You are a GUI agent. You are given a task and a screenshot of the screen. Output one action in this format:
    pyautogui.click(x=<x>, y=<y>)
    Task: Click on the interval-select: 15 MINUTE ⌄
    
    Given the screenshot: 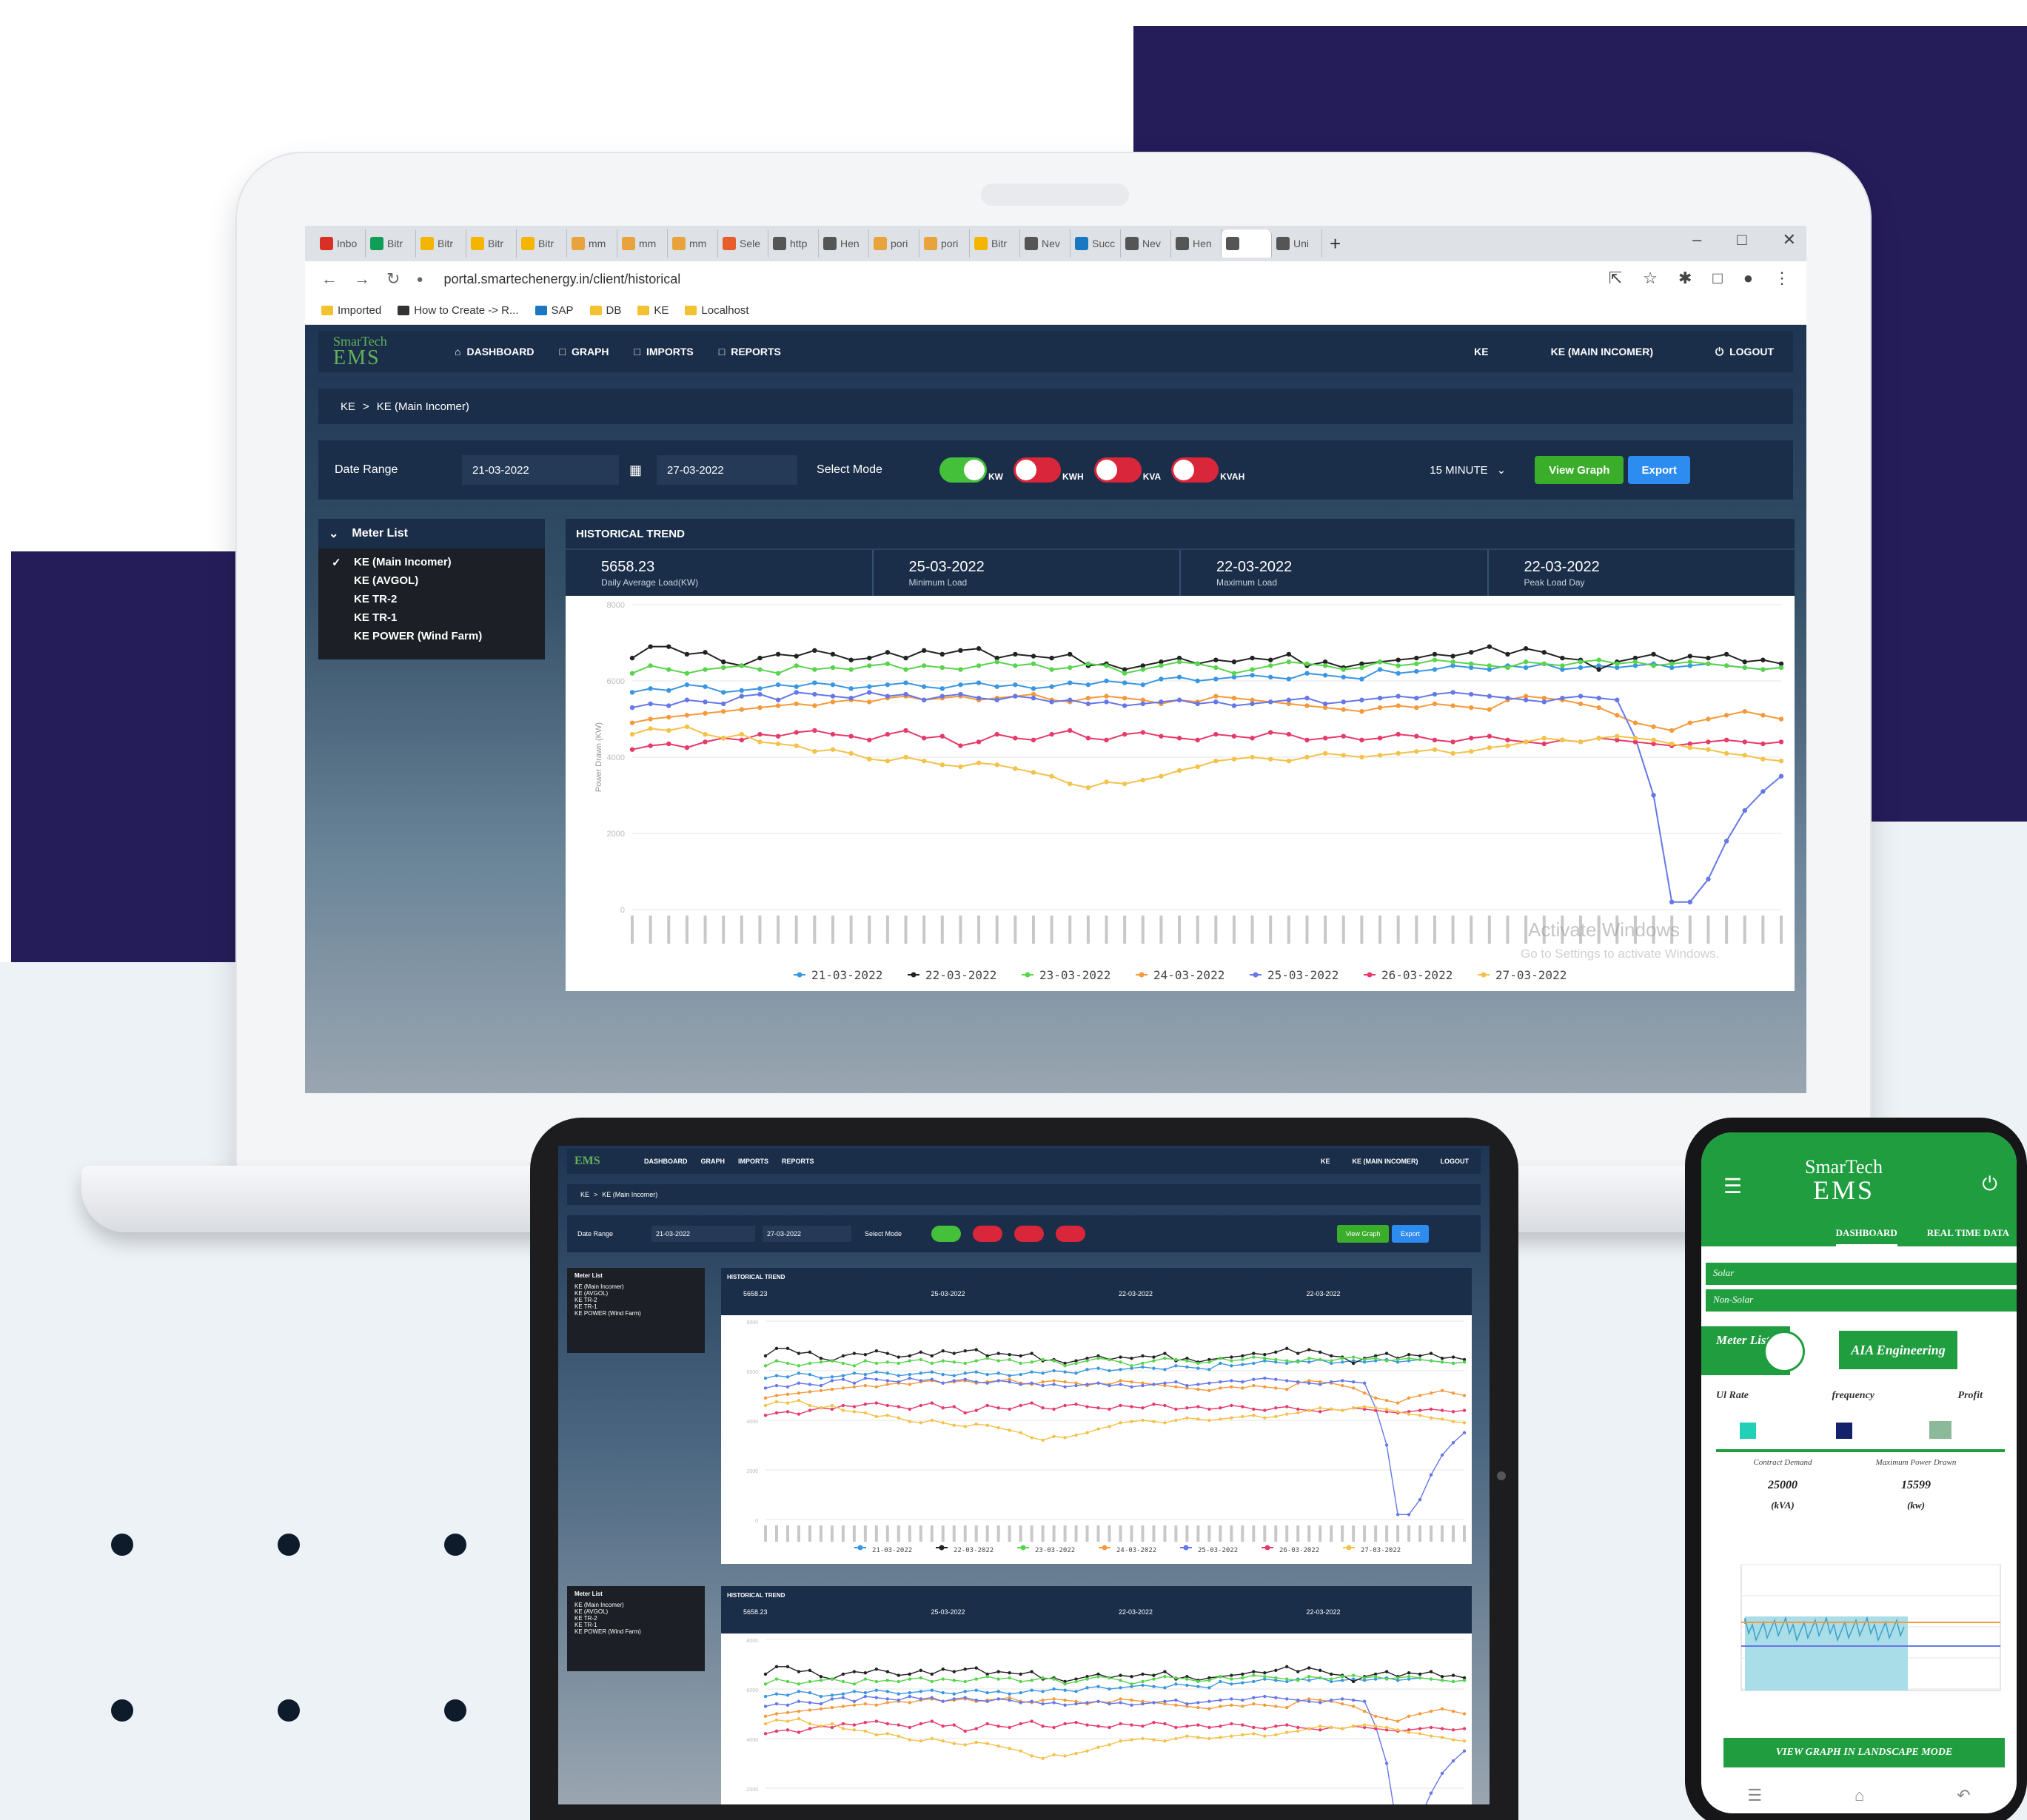 What is the action you would take?
    pyautogui.click(x=1471, y=470)
    